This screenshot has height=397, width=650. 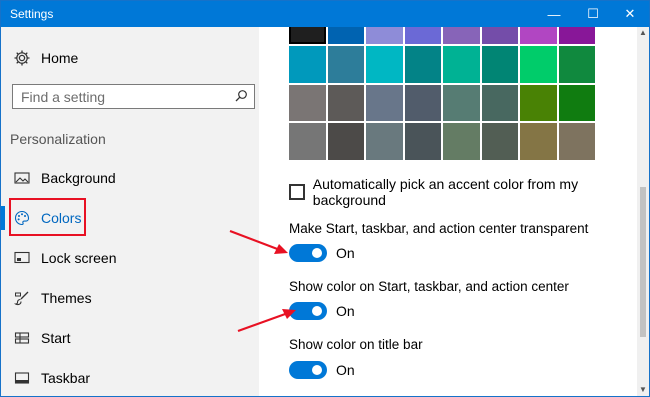 What do you see at coordinates (130, 378) in the screenshot?
I see `sidebar-item-taskbar: Taskbar` at bounding box center [130, 378].